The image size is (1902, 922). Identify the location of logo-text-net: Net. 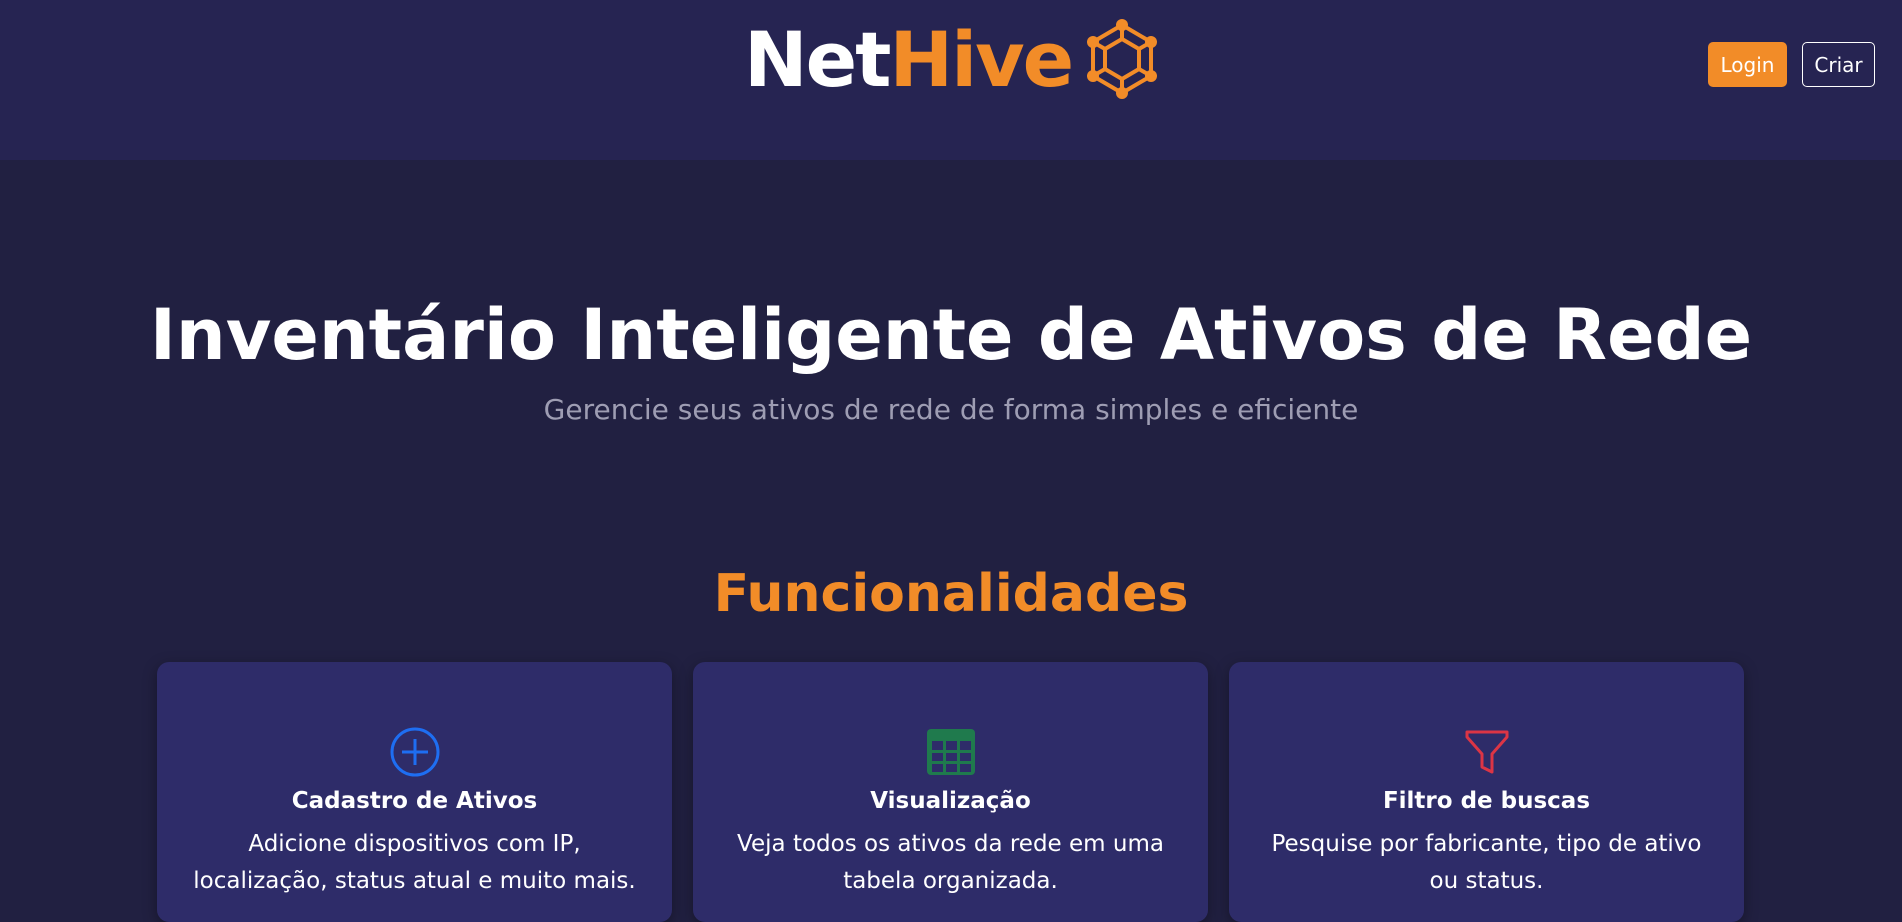
(817, 59).